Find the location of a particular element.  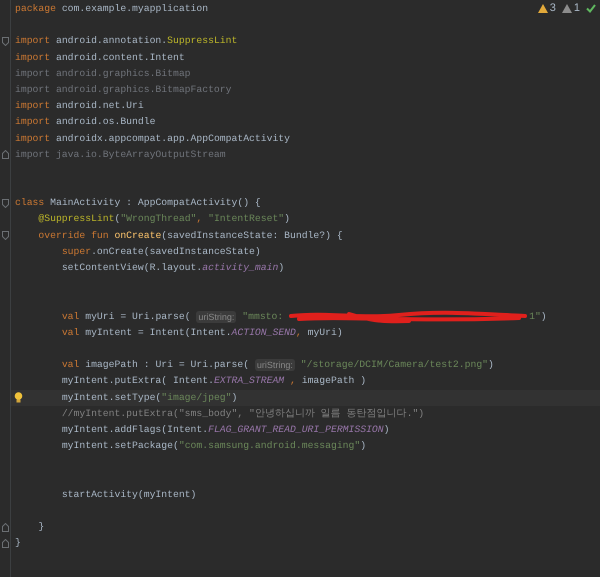

code-token: "com.samsung.android.messaging" is located at coordinates (269, 446).